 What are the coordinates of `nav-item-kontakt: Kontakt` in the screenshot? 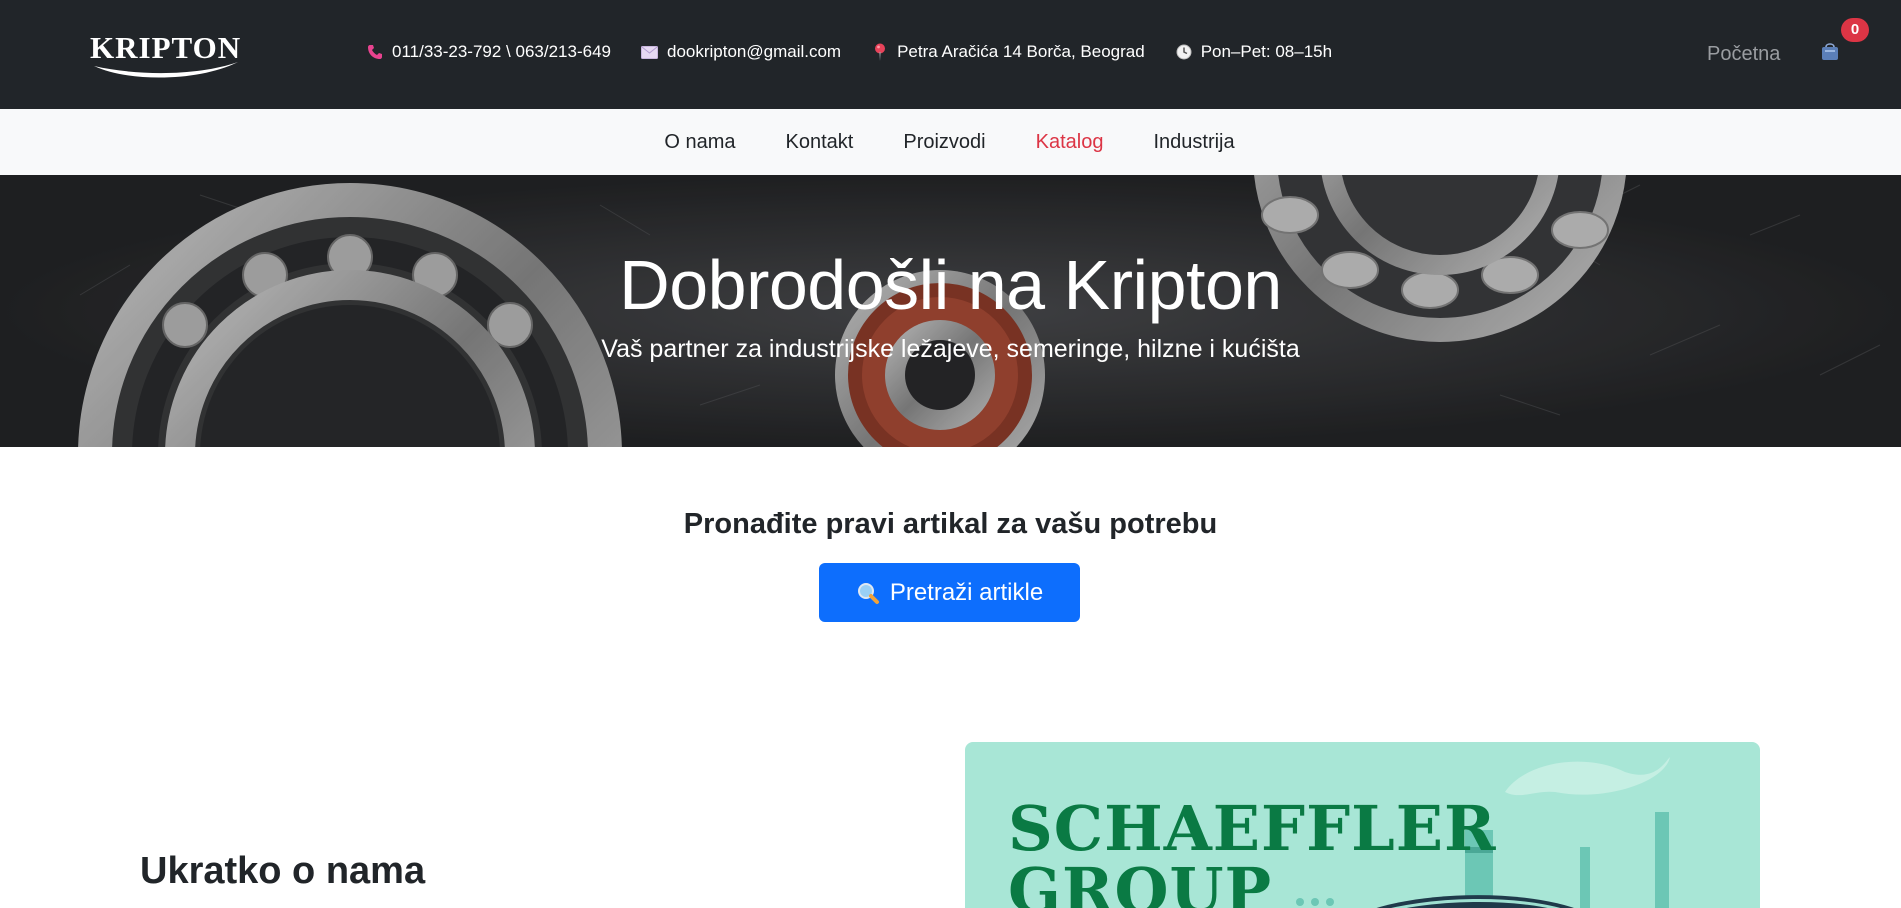 It's located at (820, 142).